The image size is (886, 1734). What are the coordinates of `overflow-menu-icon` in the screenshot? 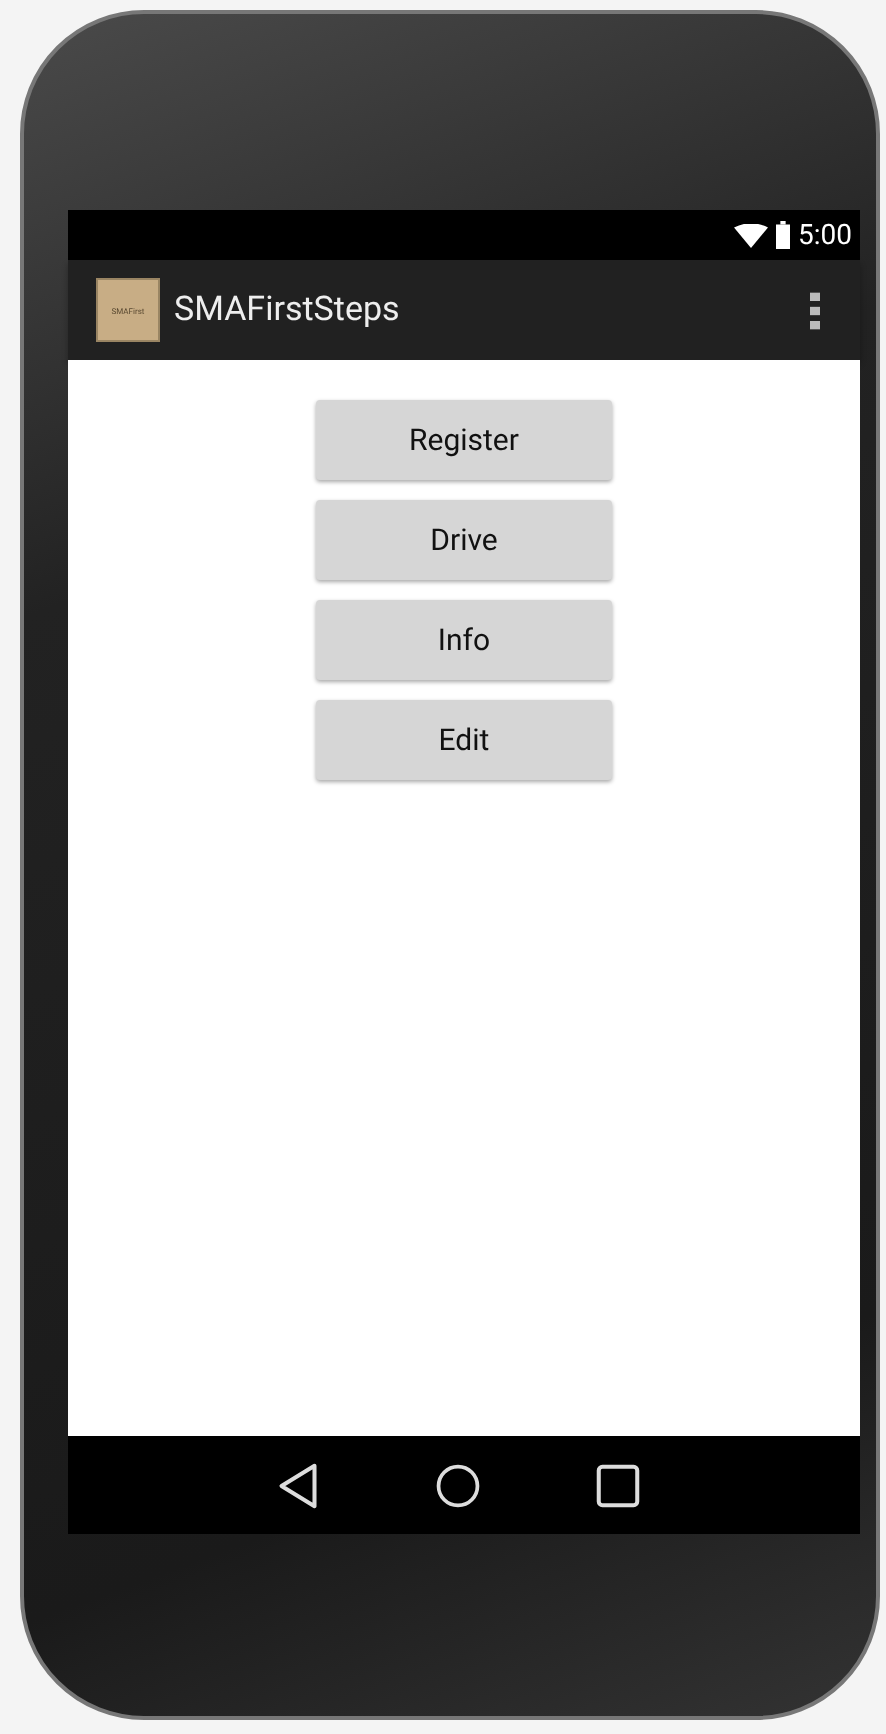 It's located at (815, 310).